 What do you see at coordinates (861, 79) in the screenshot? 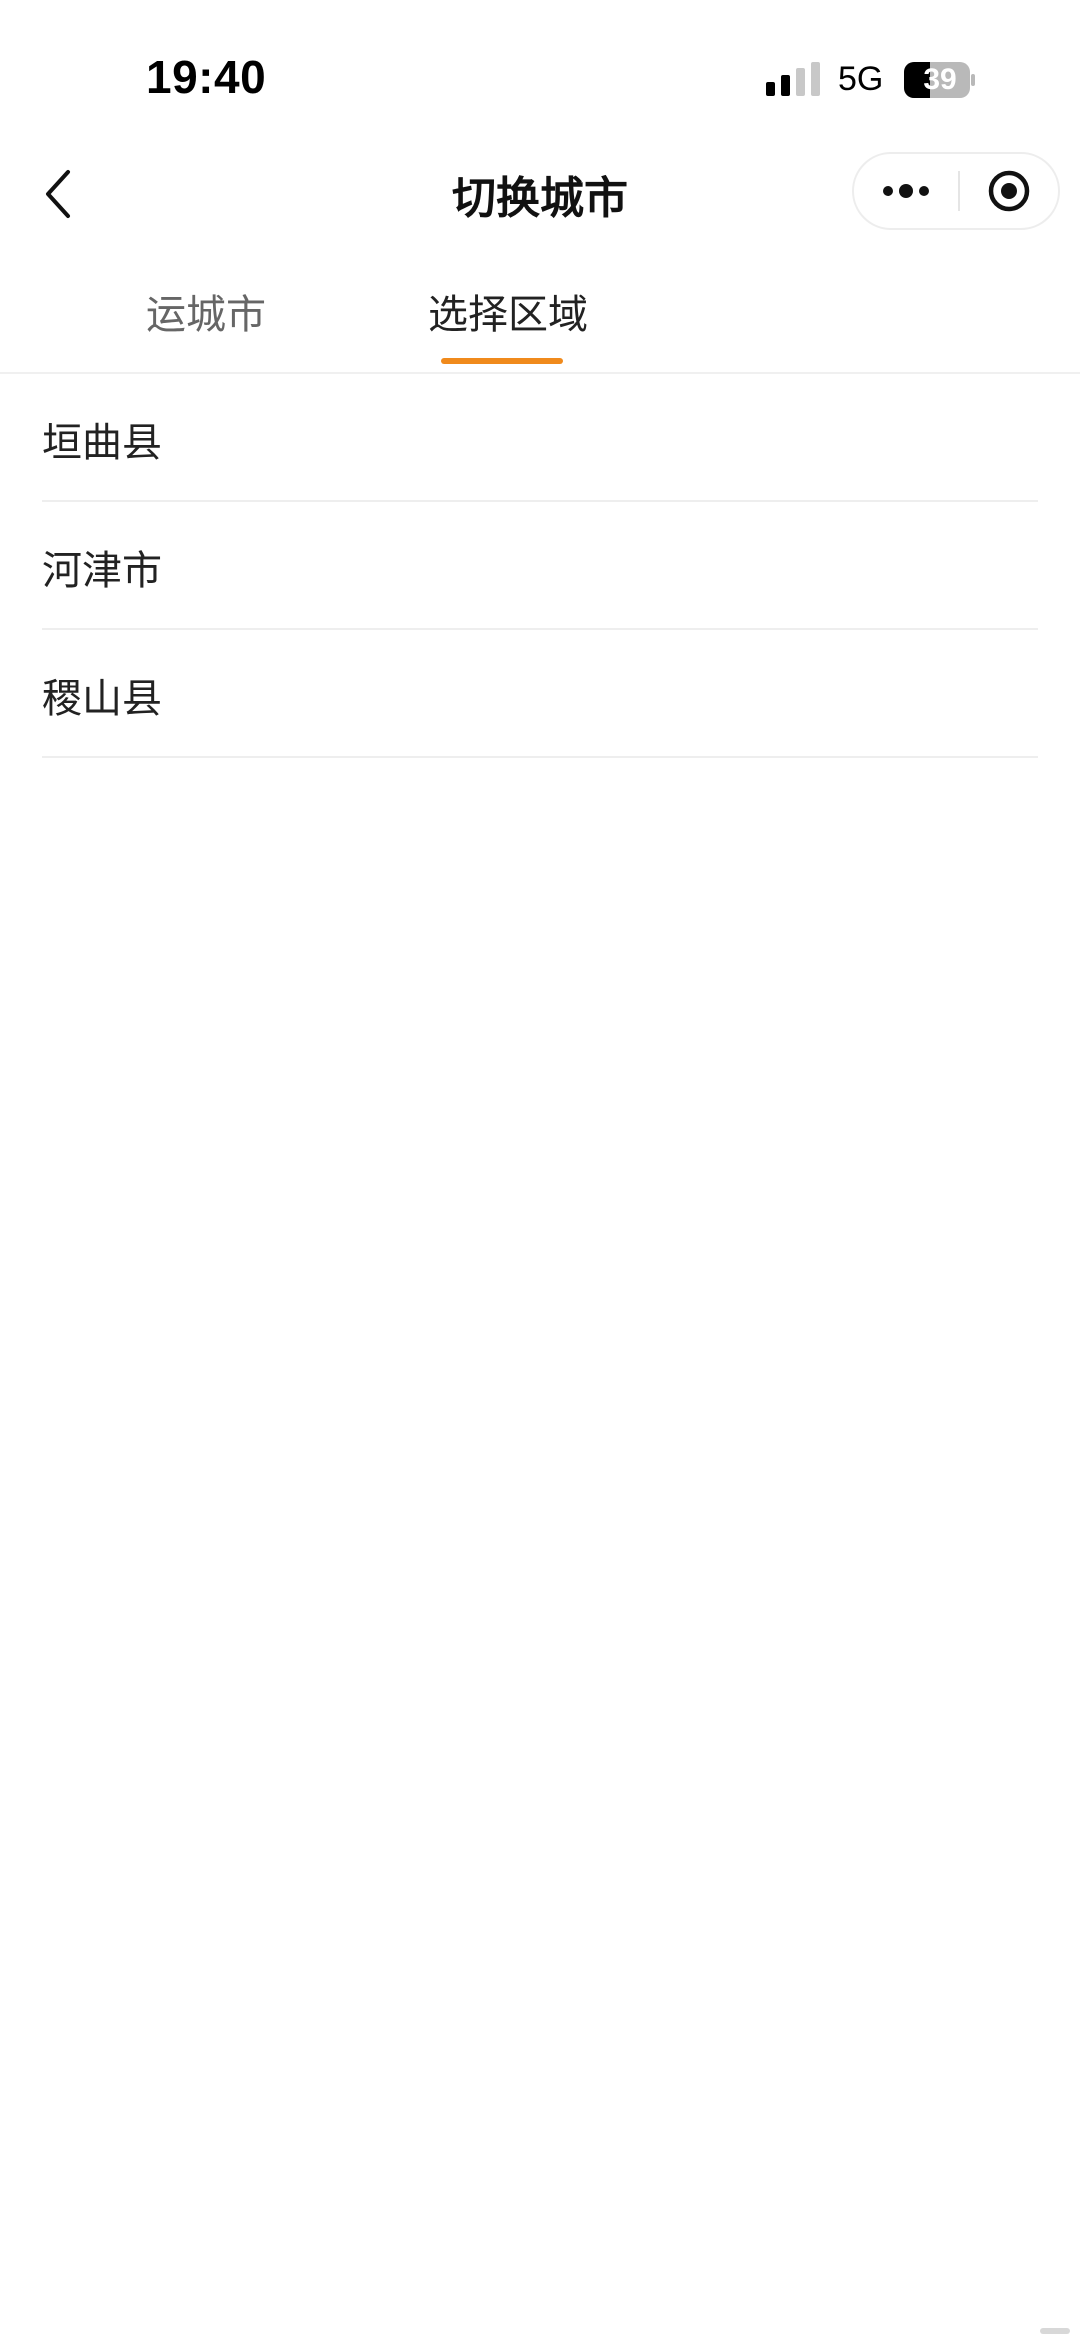
I see `network-type: 5G` at bounding box center [861, 79].